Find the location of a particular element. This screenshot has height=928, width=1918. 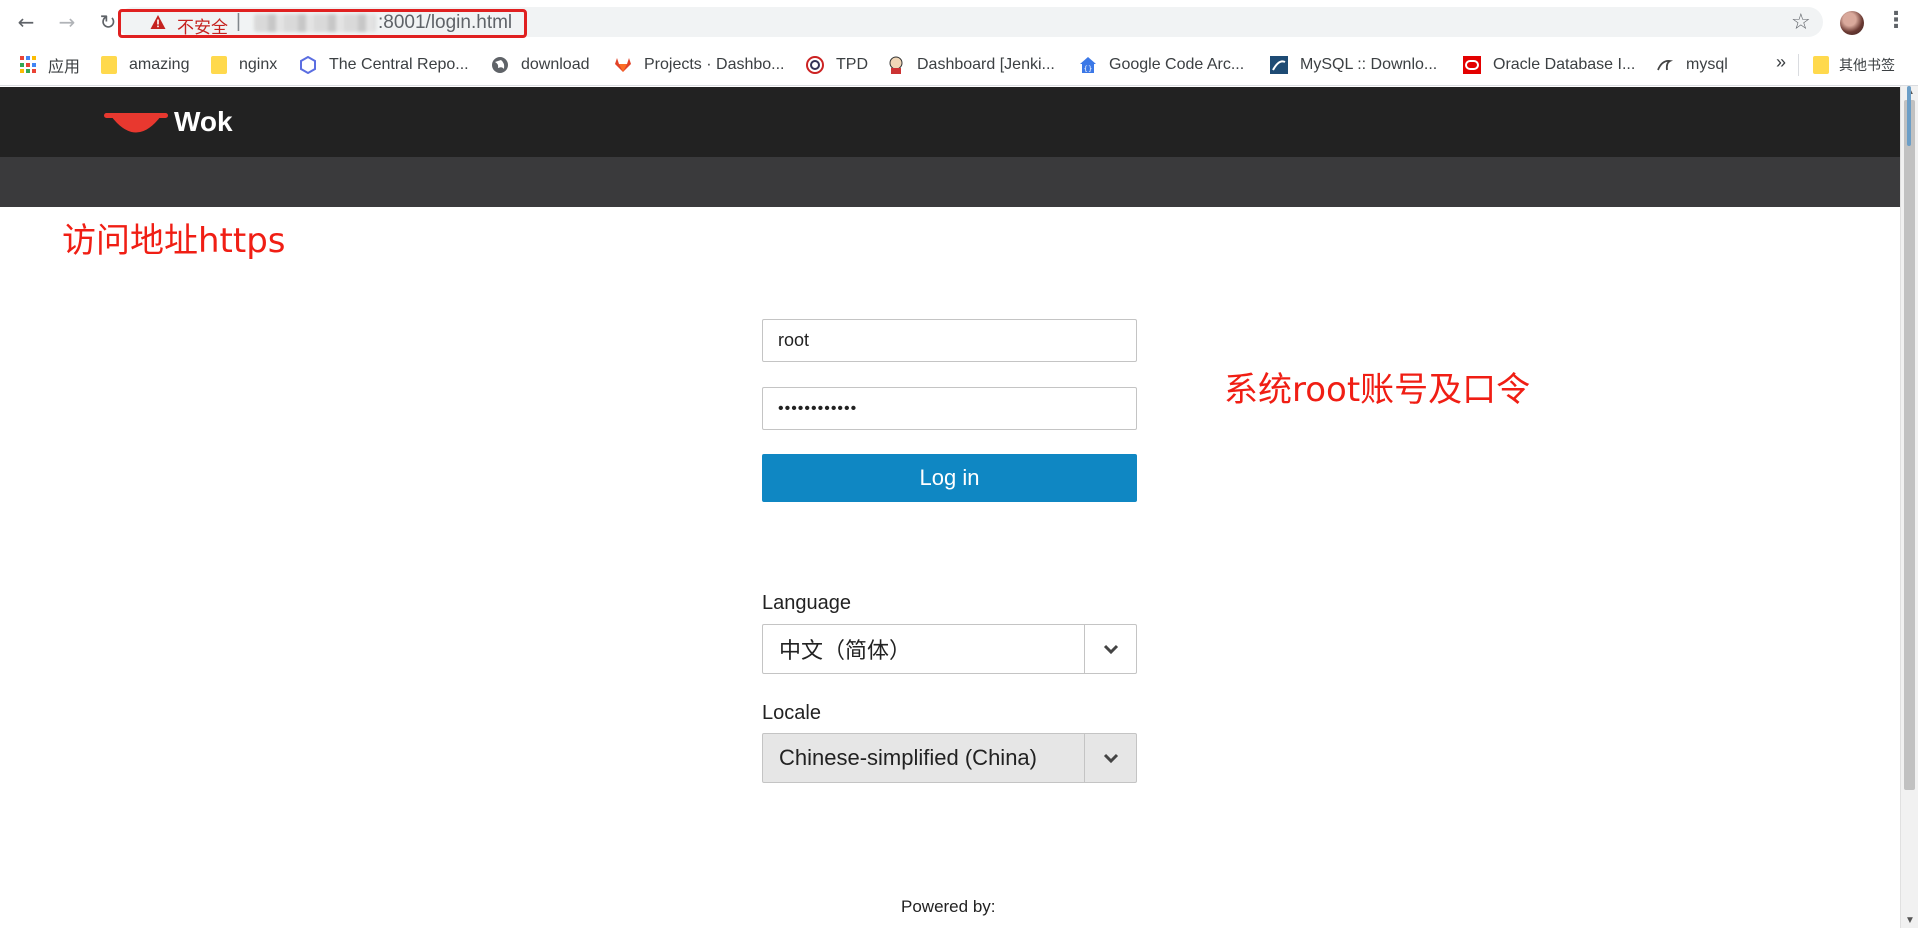

browser-menu-icon: ⋮ is located at coordinates (1896, 20).